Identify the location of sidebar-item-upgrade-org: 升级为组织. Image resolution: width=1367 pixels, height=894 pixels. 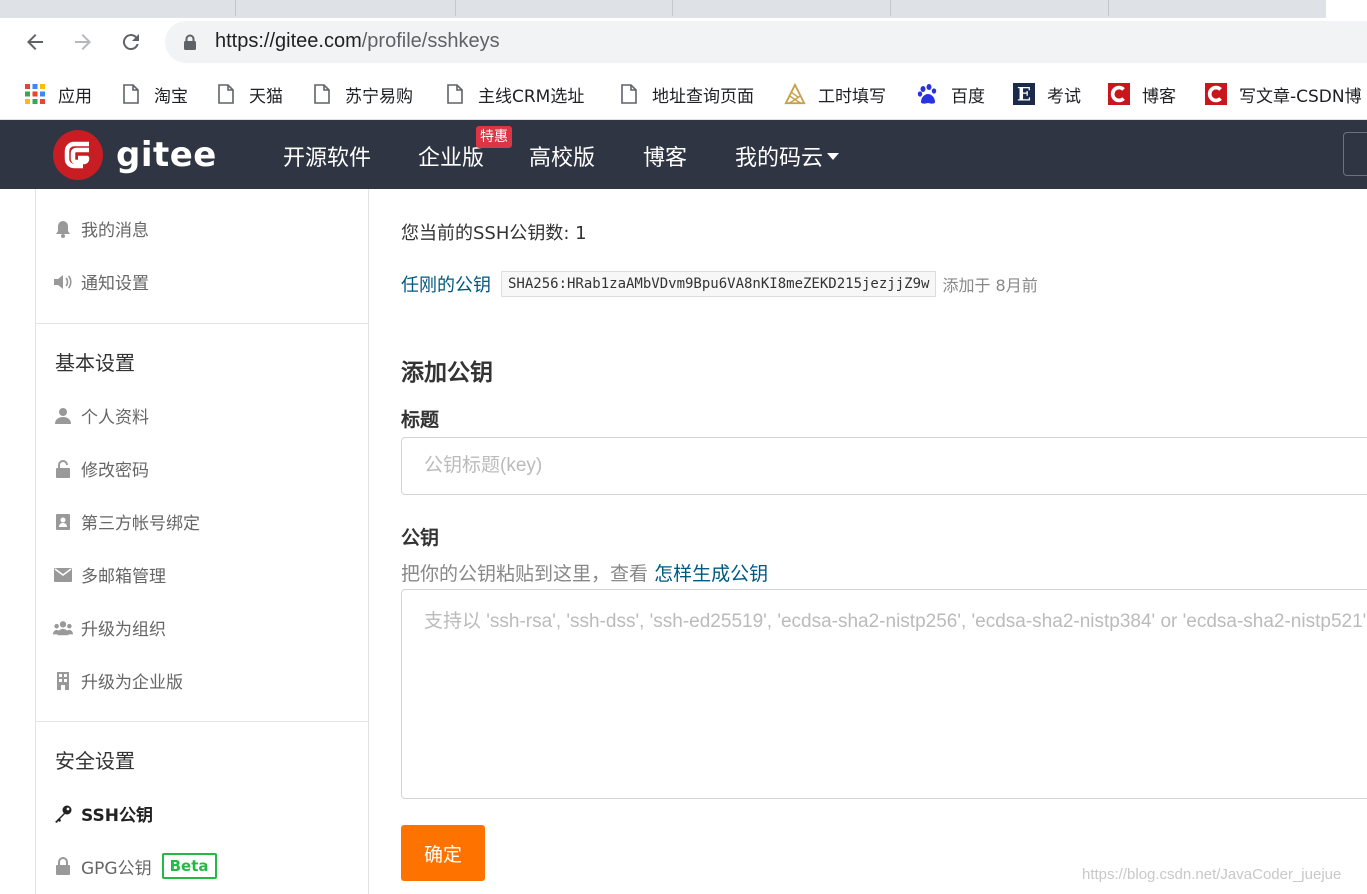
(109, 627).